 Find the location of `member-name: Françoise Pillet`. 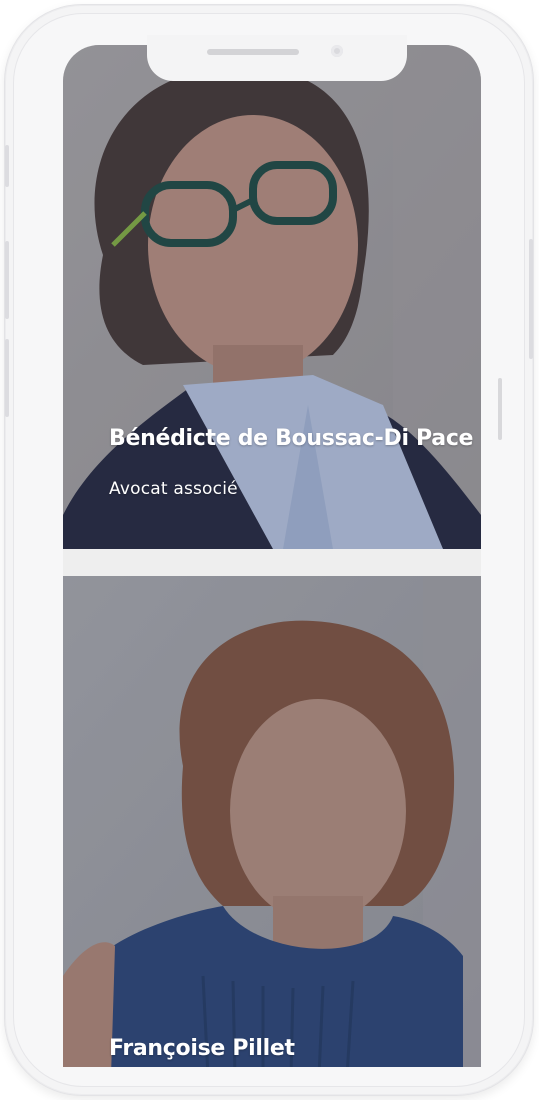

member-name: Françoise Pillet is located at coordinates (202, 1048).